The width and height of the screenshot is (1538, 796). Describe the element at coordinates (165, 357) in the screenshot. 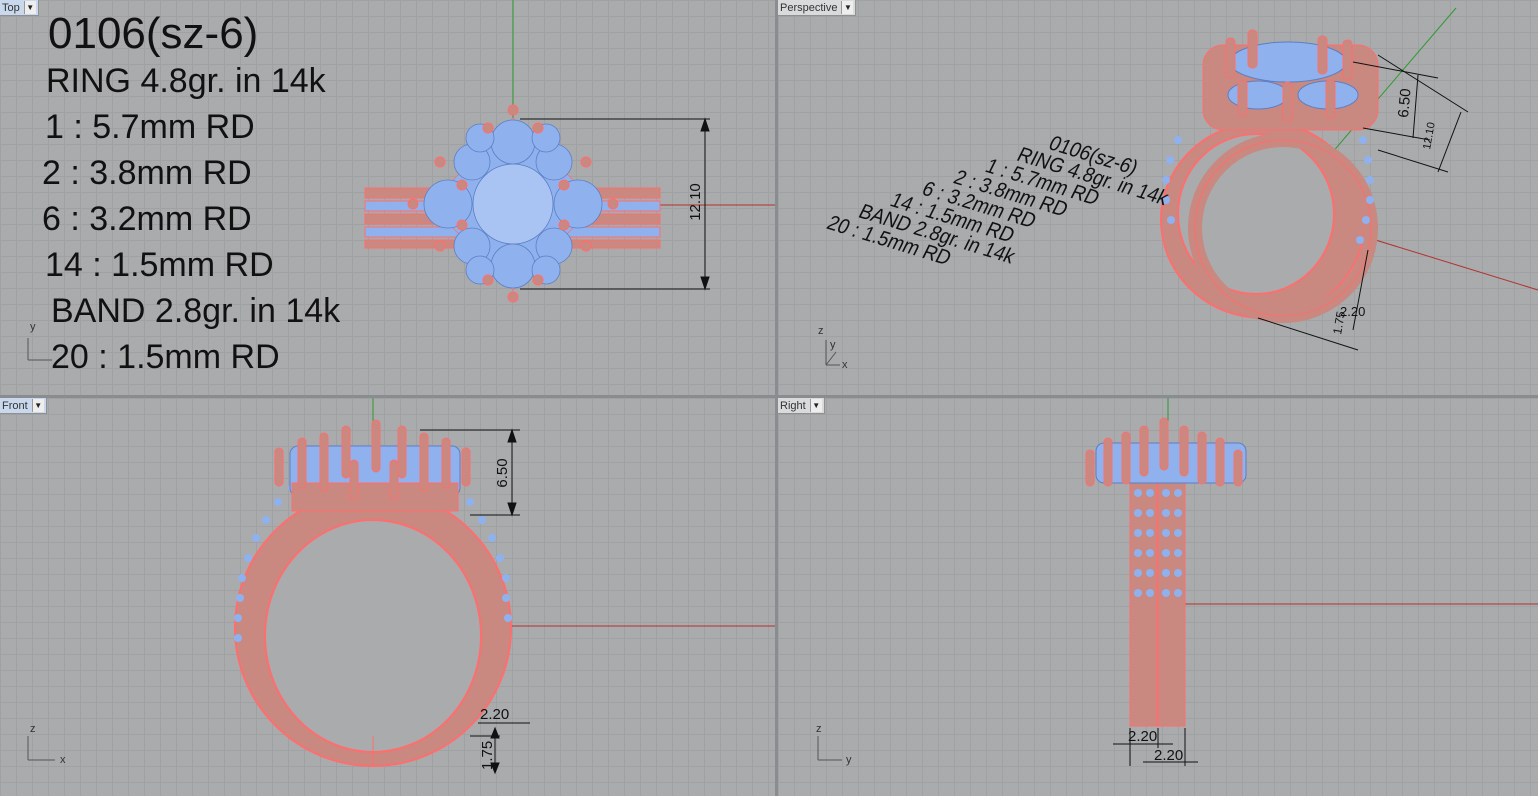

I see `annotation-line: 20 : 1.5mm RD` at that location.